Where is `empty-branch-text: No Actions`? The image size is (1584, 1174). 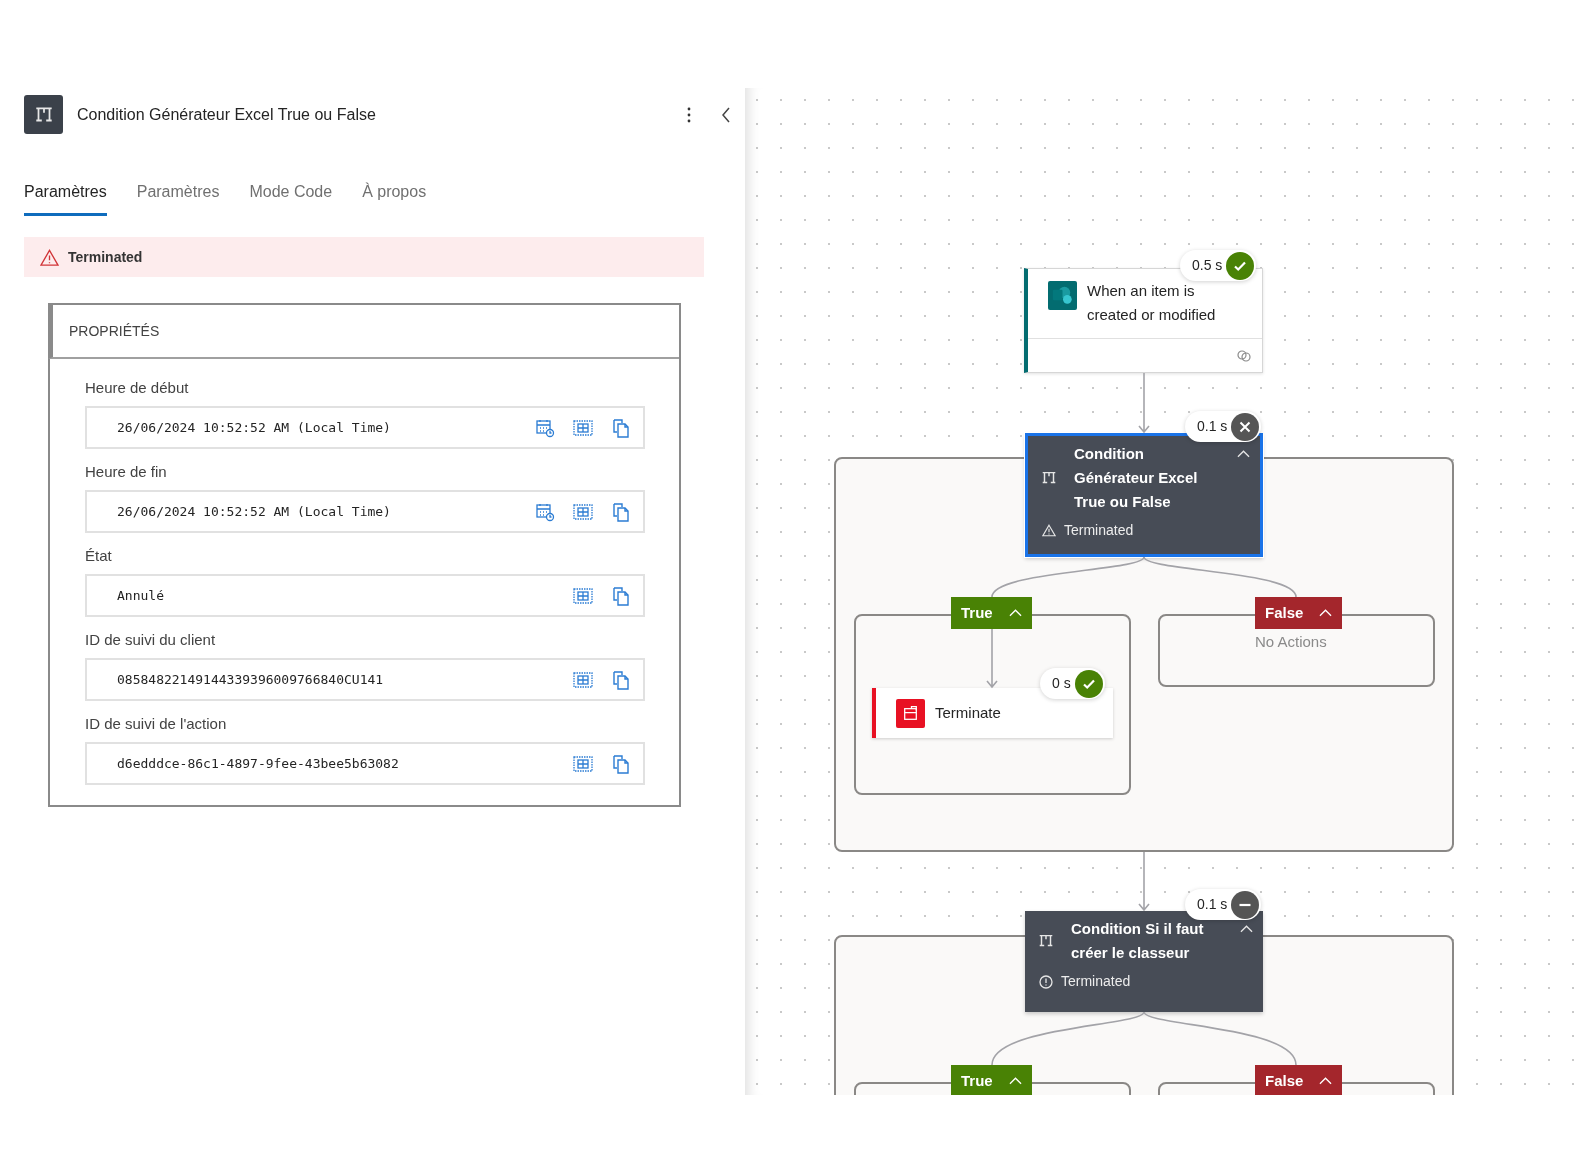 empty-branch-text: No Actions is located at coordinates (1291, 642).